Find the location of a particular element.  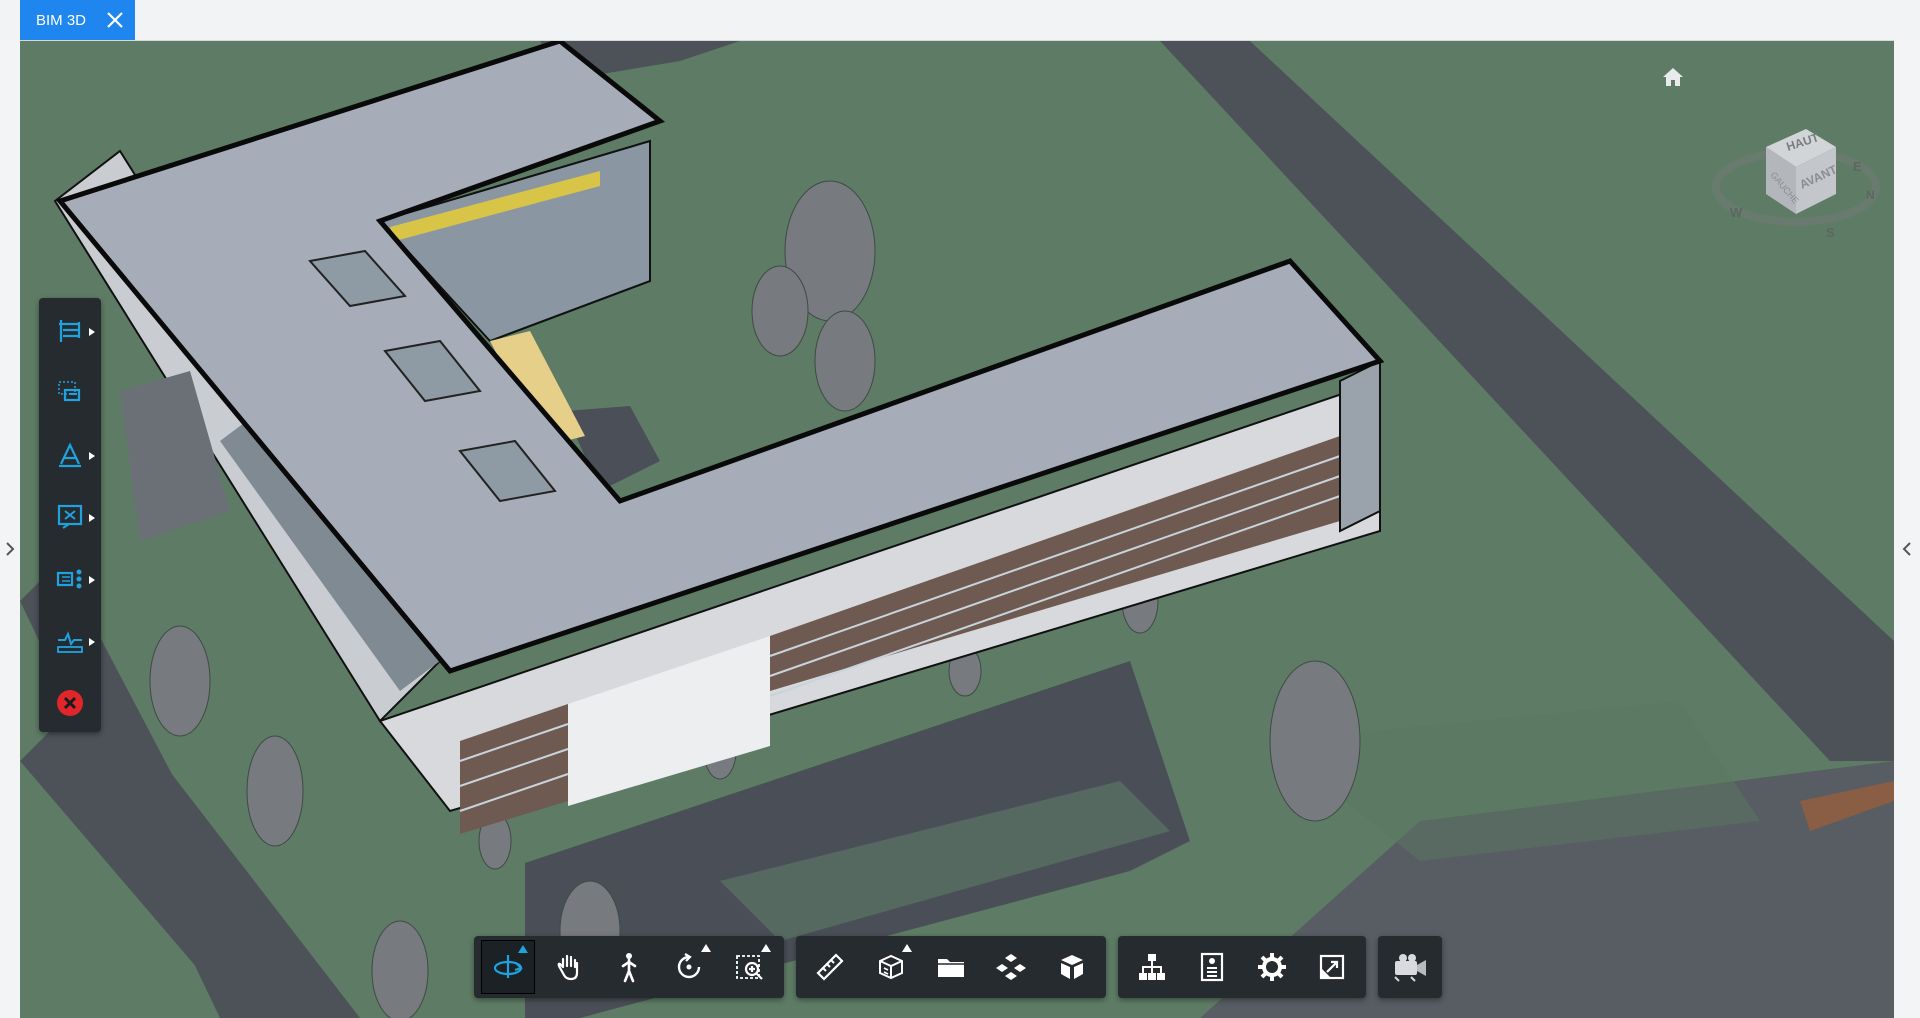

measure-button is located at coordinates (830, 967).